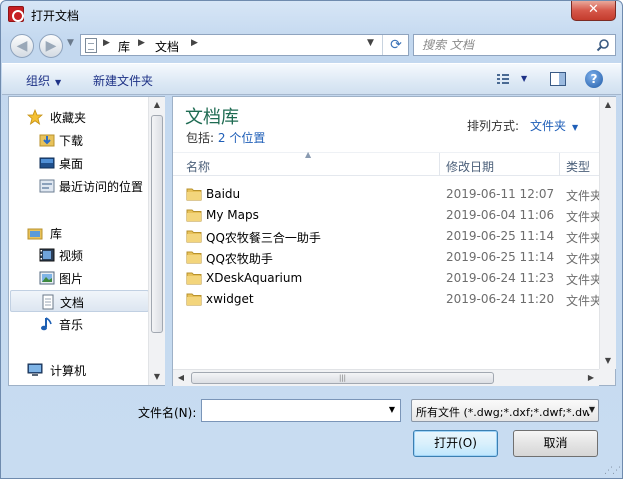  I want to click on file-type-filter-value: 所有文件 (*.dwg;*.dxf;*.dwf;*.dwt), so click(504, 412).